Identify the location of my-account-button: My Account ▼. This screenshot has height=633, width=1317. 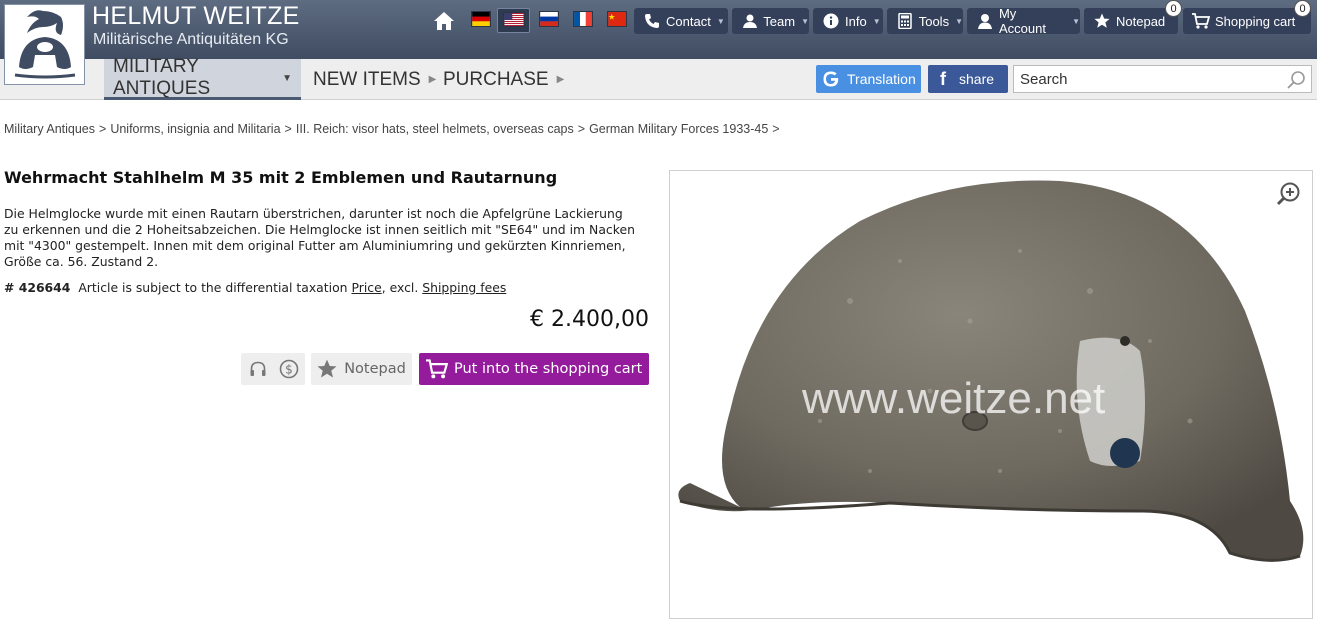
(1023, 21).